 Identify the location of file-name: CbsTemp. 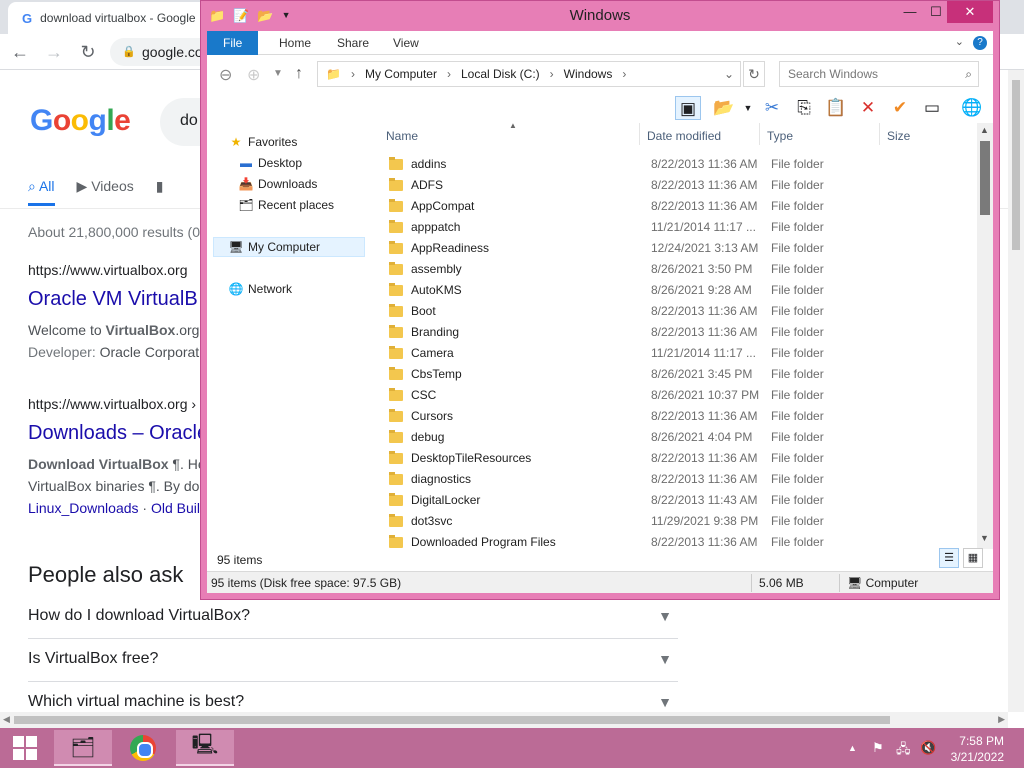
(436, 374).